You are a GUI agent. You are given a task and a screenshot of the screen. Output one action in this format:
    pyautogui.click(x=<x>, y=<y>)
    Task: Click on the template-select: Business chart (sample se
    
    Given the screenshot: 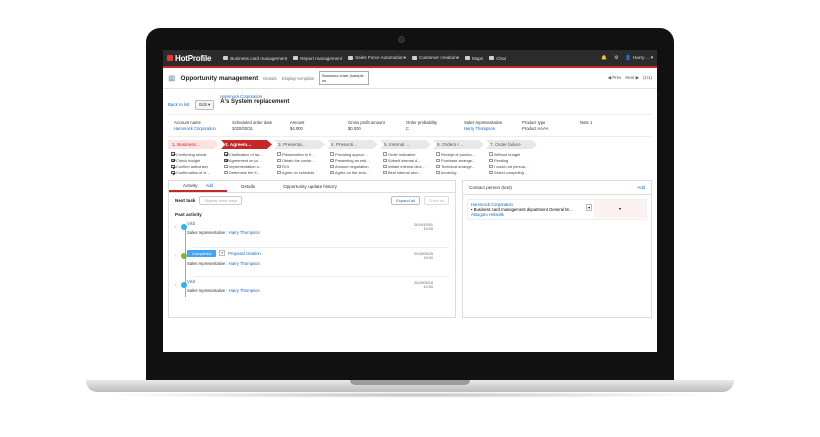 What is the action you would take?
    pyautogui.click(x=344, y=78)
    